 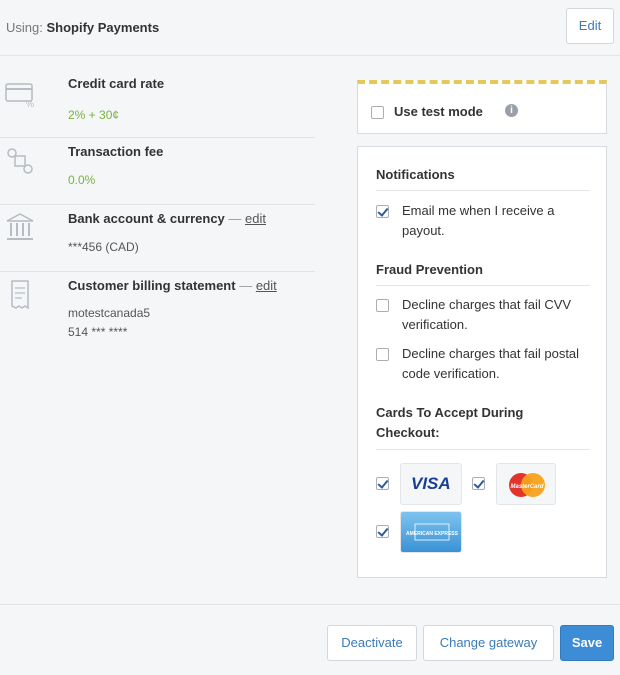 What do you see at coordinates (310, 28) in the screenshot?
I see `header: Using: Shopify Payments Edit` at bounding box center [310, 28].